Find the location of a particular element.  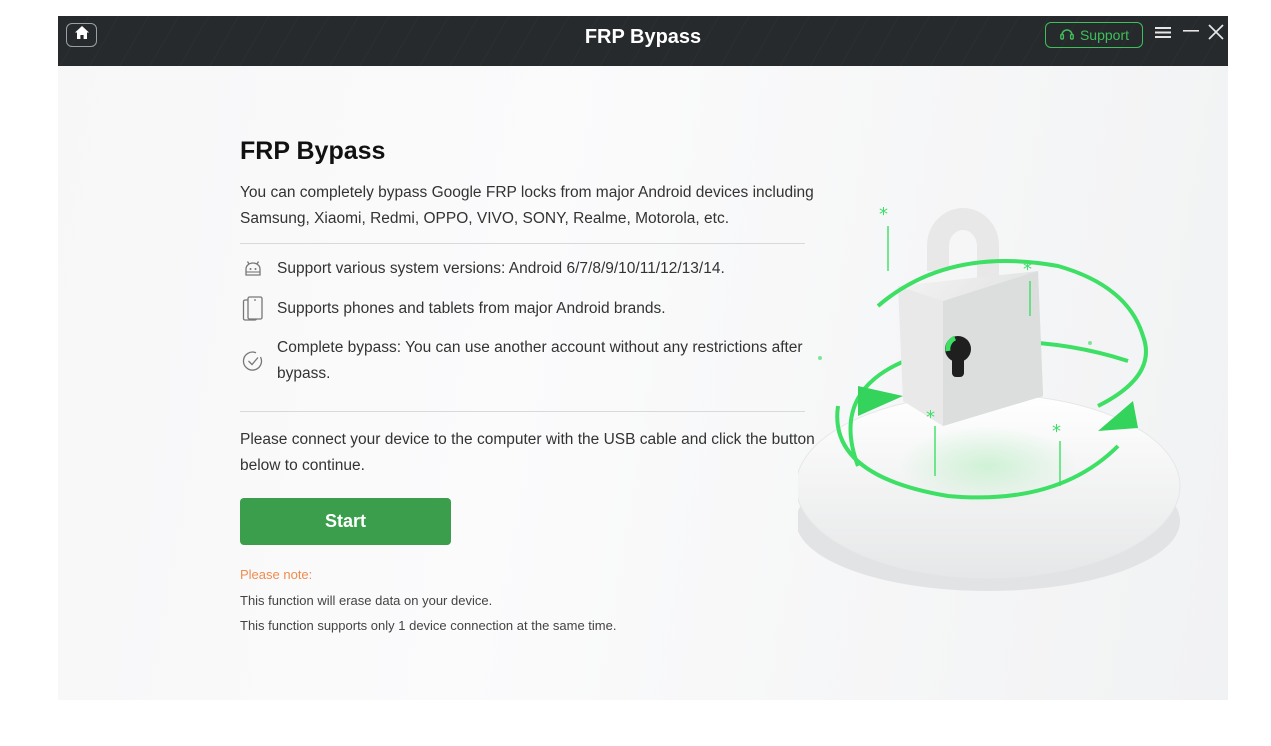

support-label: Support is located at coordinates (1104, 35).